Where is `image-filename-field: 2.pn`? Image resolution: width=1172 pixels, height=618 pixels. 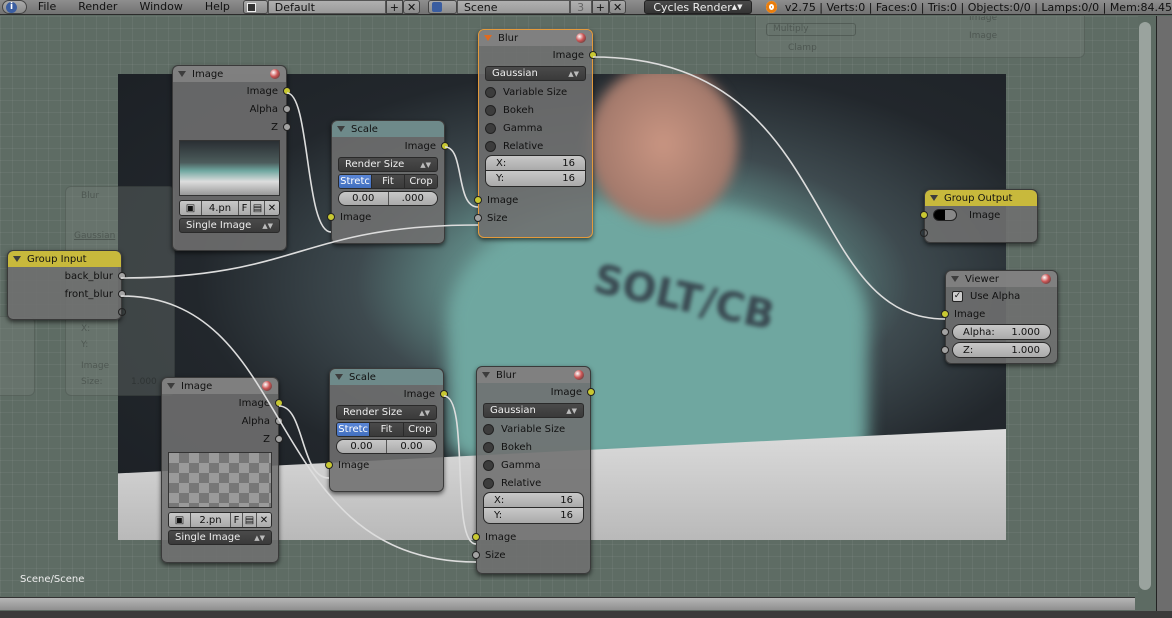
image-filename-field: 2.pn is located at coordinates (211, 520).